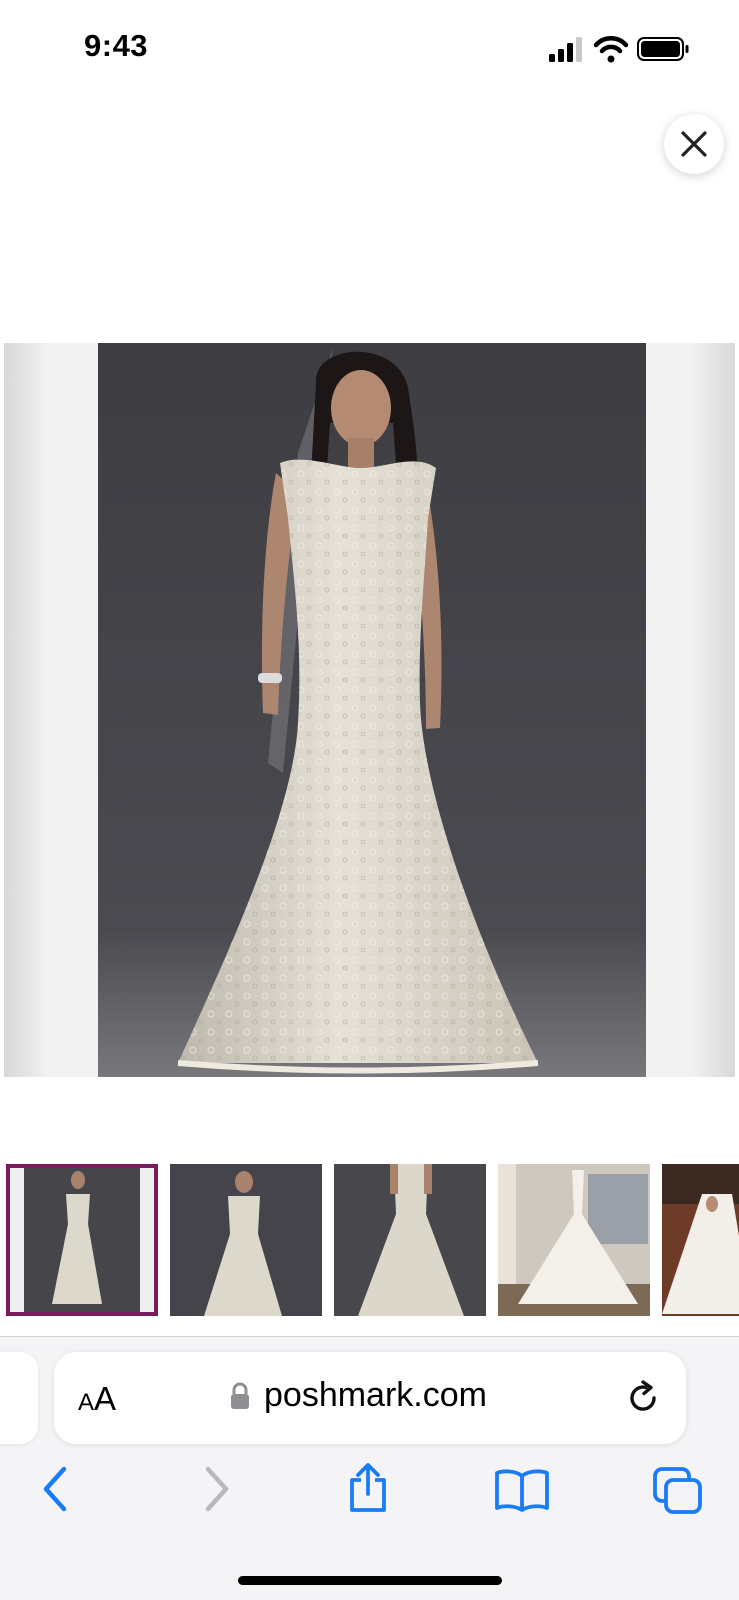 The width and height of the screenshot is (739, 1600). I want to click on cellular-signal-icon, so click(565, 49).